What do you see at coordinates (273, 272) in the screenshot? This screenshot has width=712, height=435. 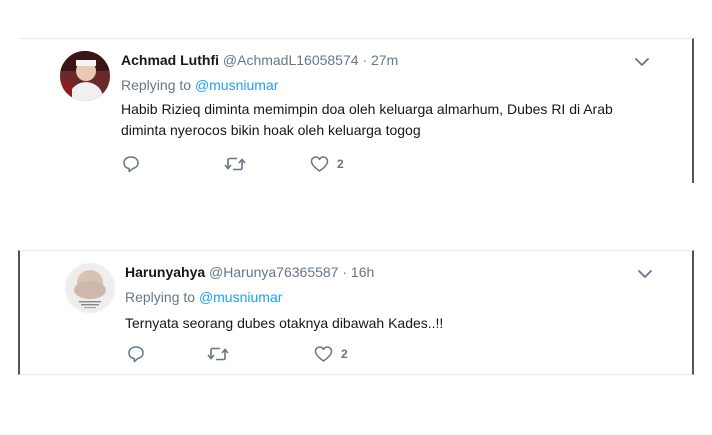 I see `handle: @Harunya76365587` at bounding box center [273, 272].